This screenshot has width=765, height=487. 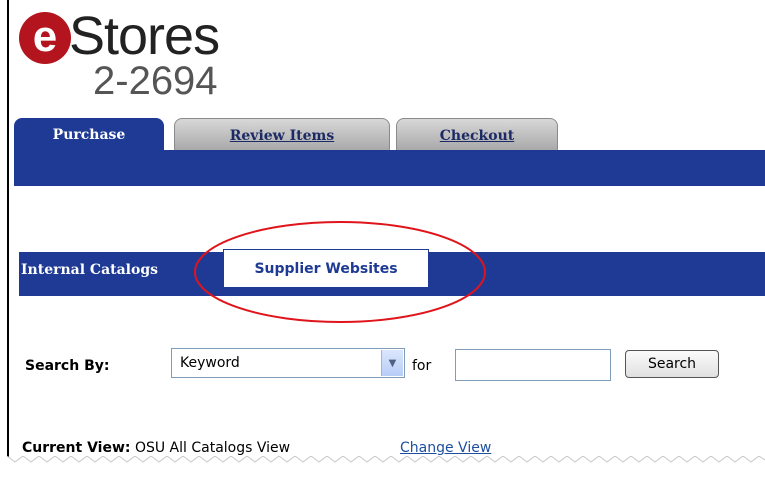 I want to click on logo-wordmark: Stores, so click(x=144, y=36).